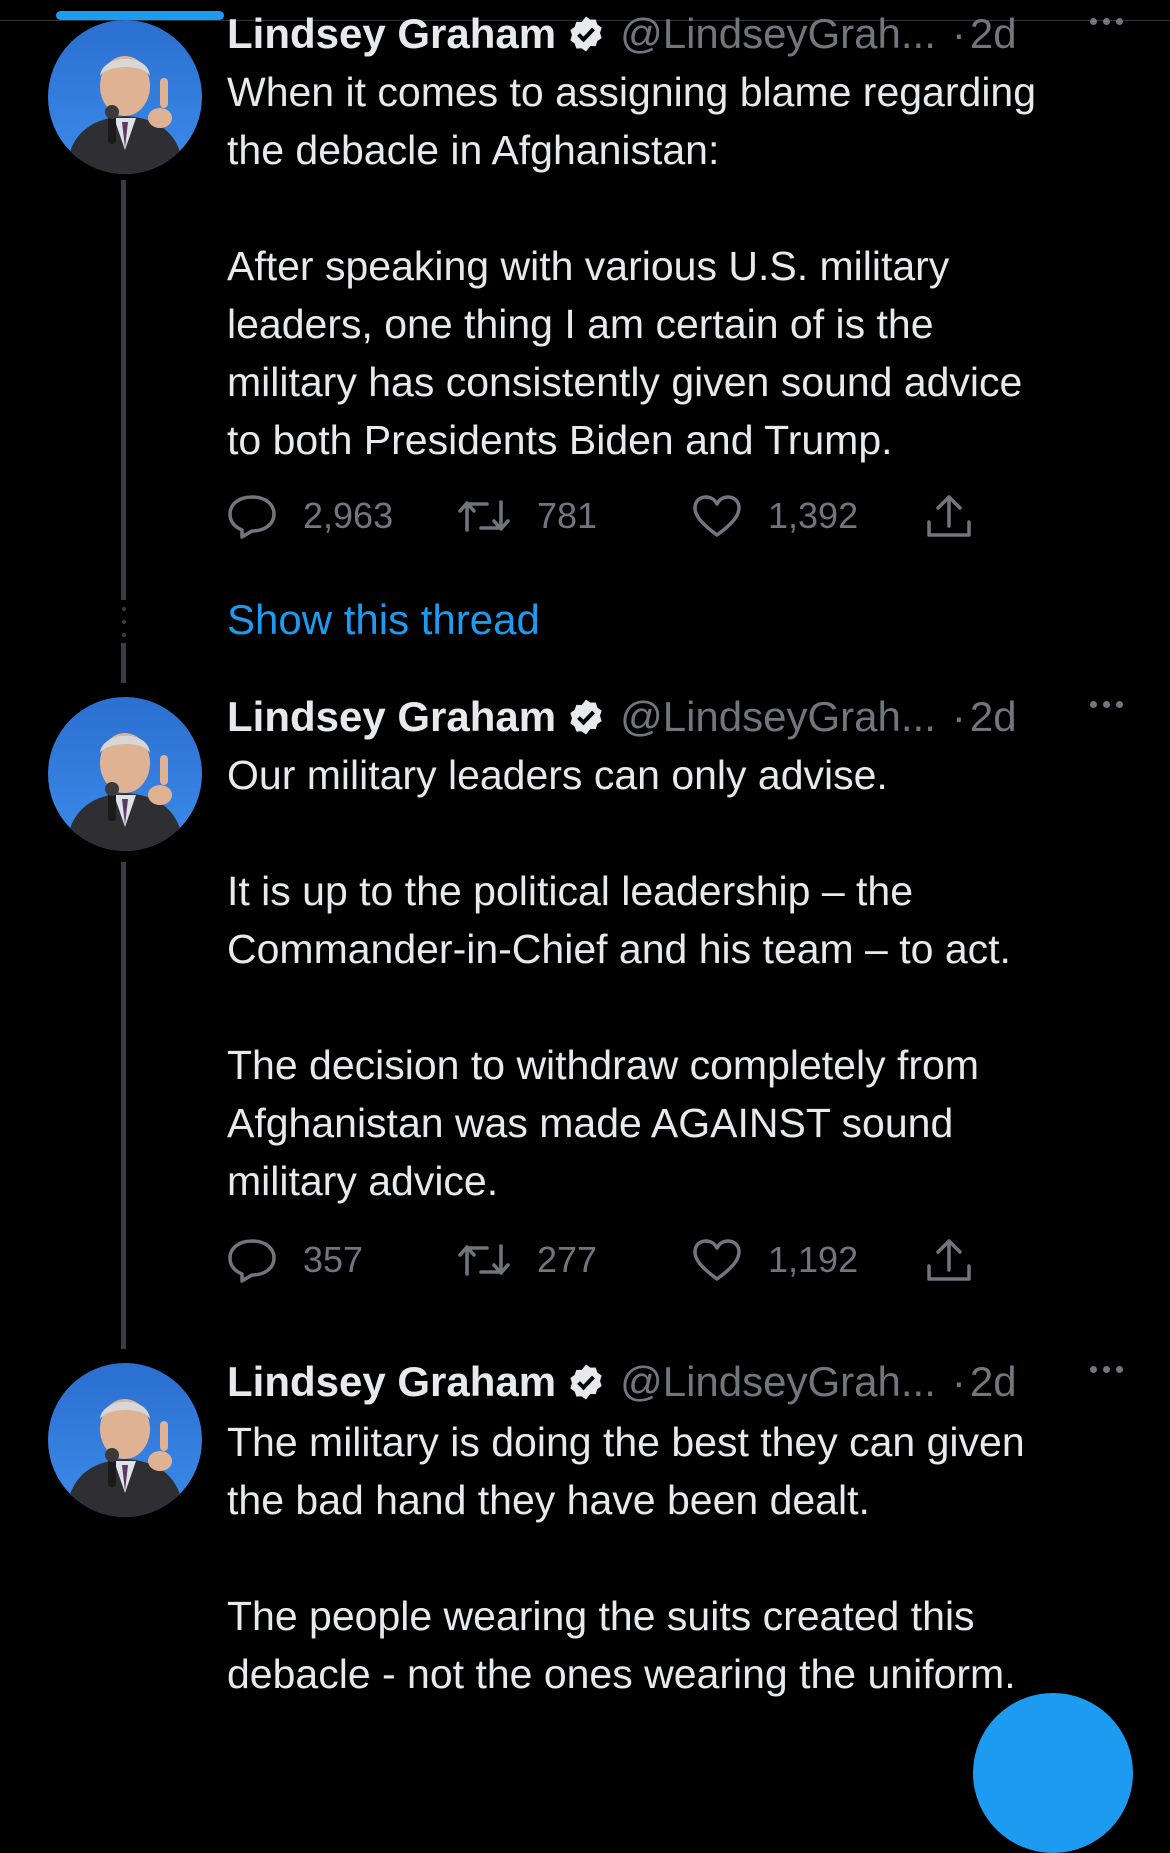 The width and height of the screenshot is (1170, 1853). Describe the element at coordinates (567, 1259) in the screenshot. I see `retweet-count: 277` at that location.